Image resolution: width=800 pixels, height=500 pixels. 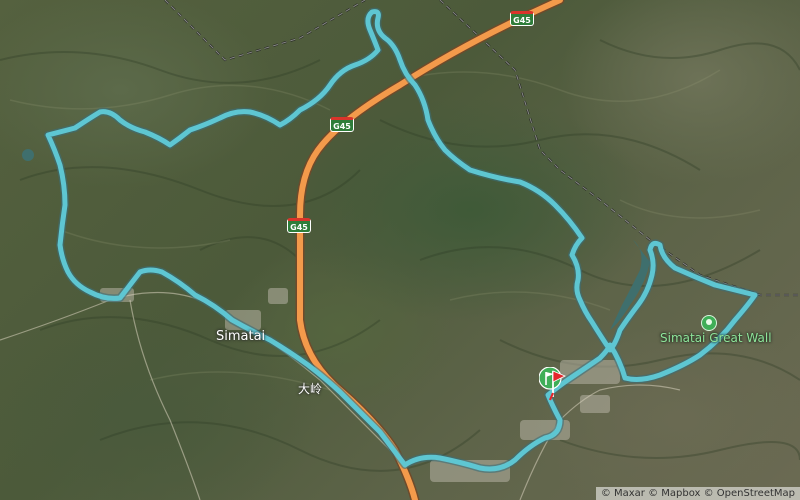 What do you see at coordinates (28, 155) in the screenshot?
I see `pond-water` at bounding box center [28, 155].